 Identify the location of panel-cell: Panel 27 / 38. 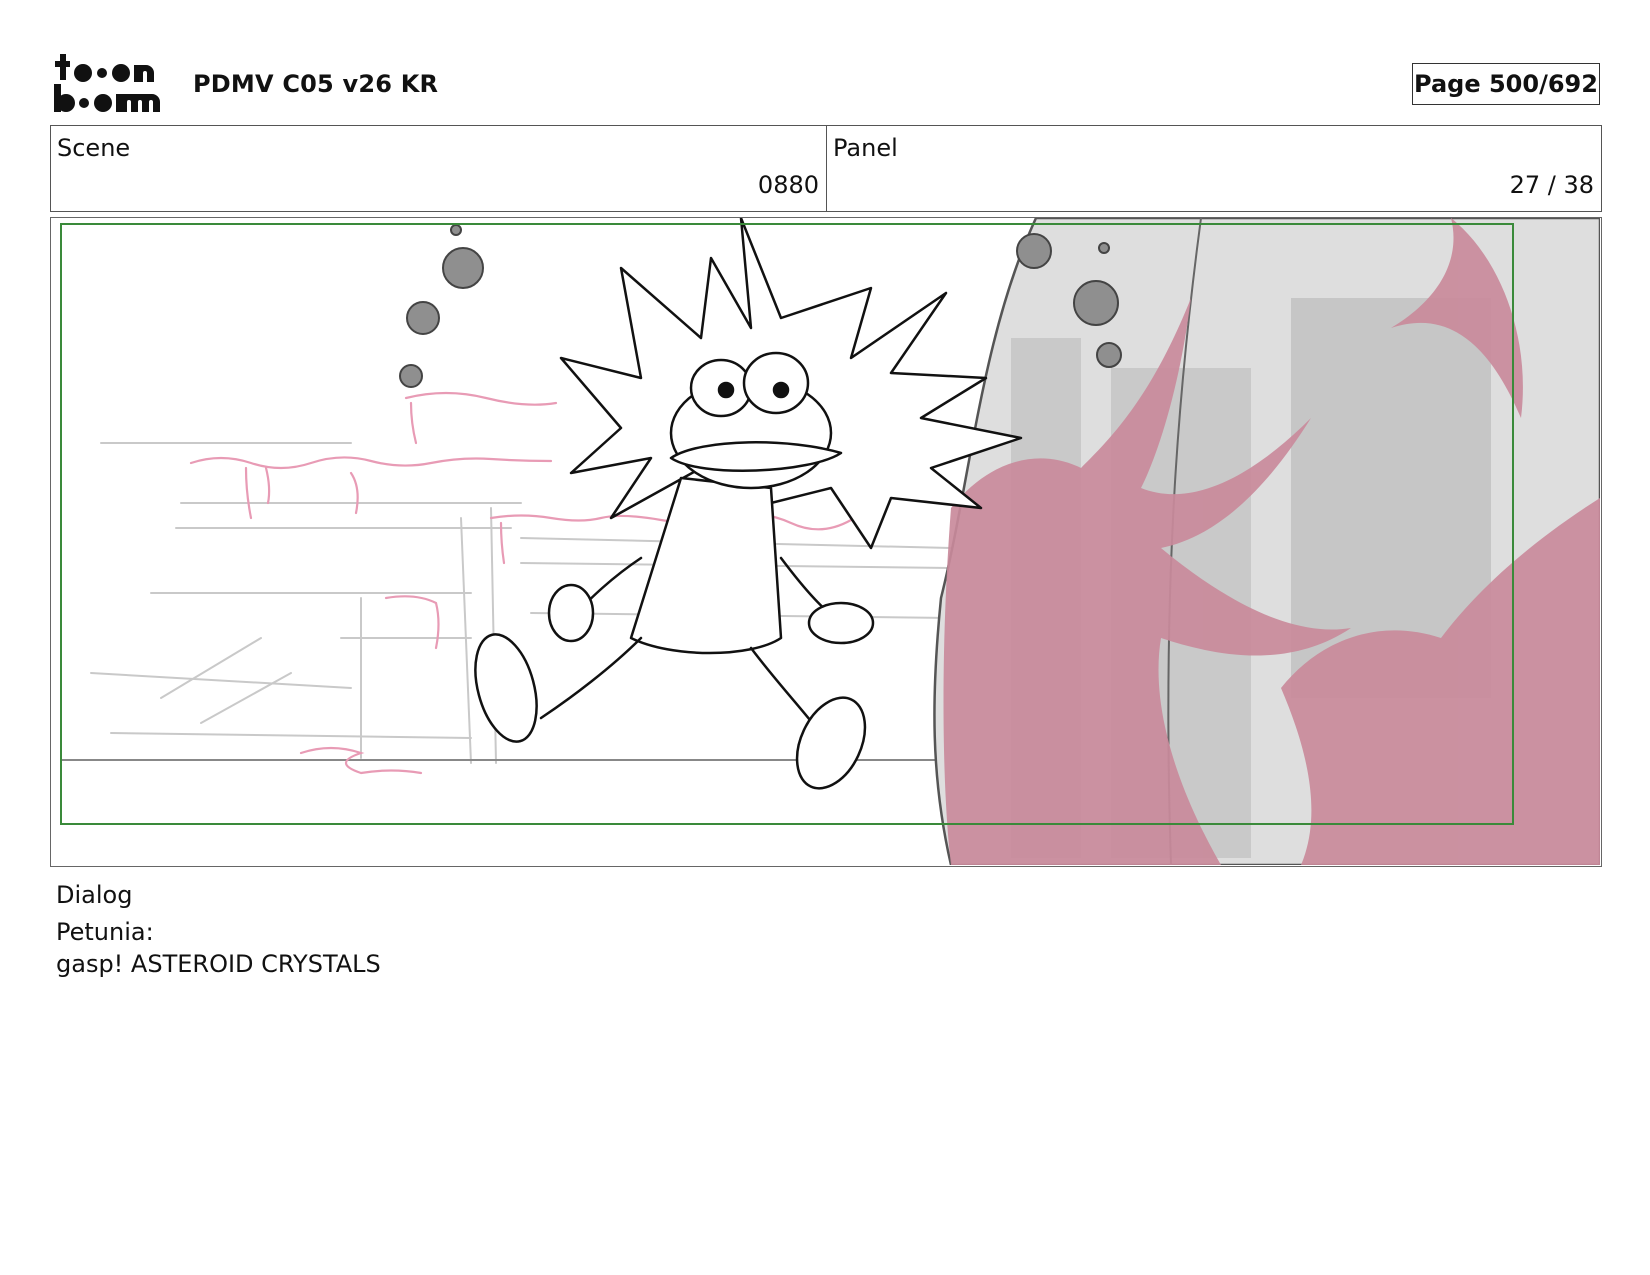
(1214, 168).